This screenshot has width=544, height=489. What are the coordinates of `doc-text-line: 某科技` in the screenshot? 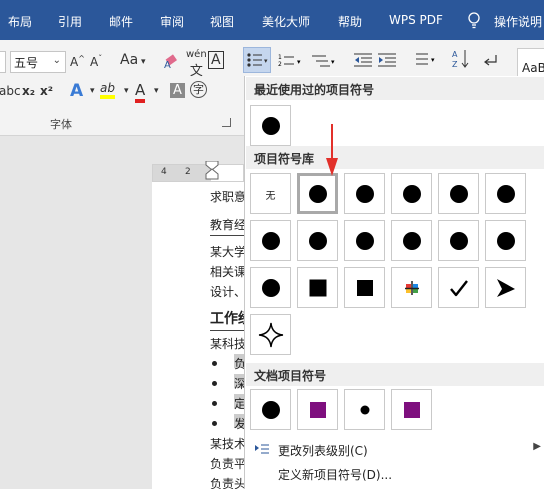 It's located at (228, 344).